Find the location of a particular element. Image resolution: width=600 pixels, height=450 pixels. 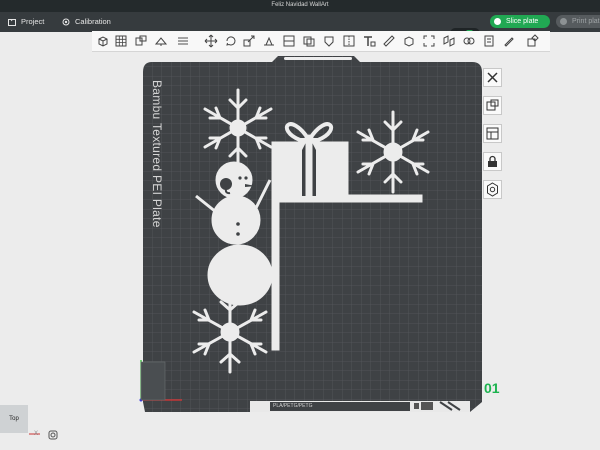

close-icon is located at coordinates (492, 77).